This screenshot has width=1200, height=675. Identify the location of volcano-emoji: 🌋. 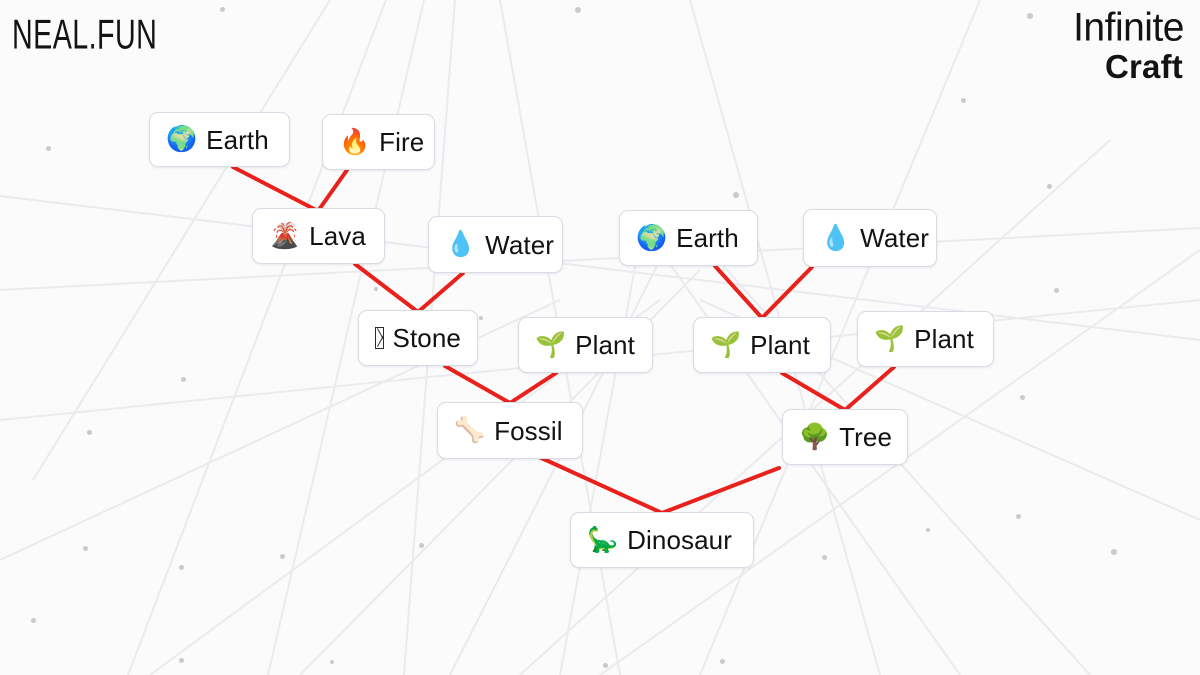
(285, 235).